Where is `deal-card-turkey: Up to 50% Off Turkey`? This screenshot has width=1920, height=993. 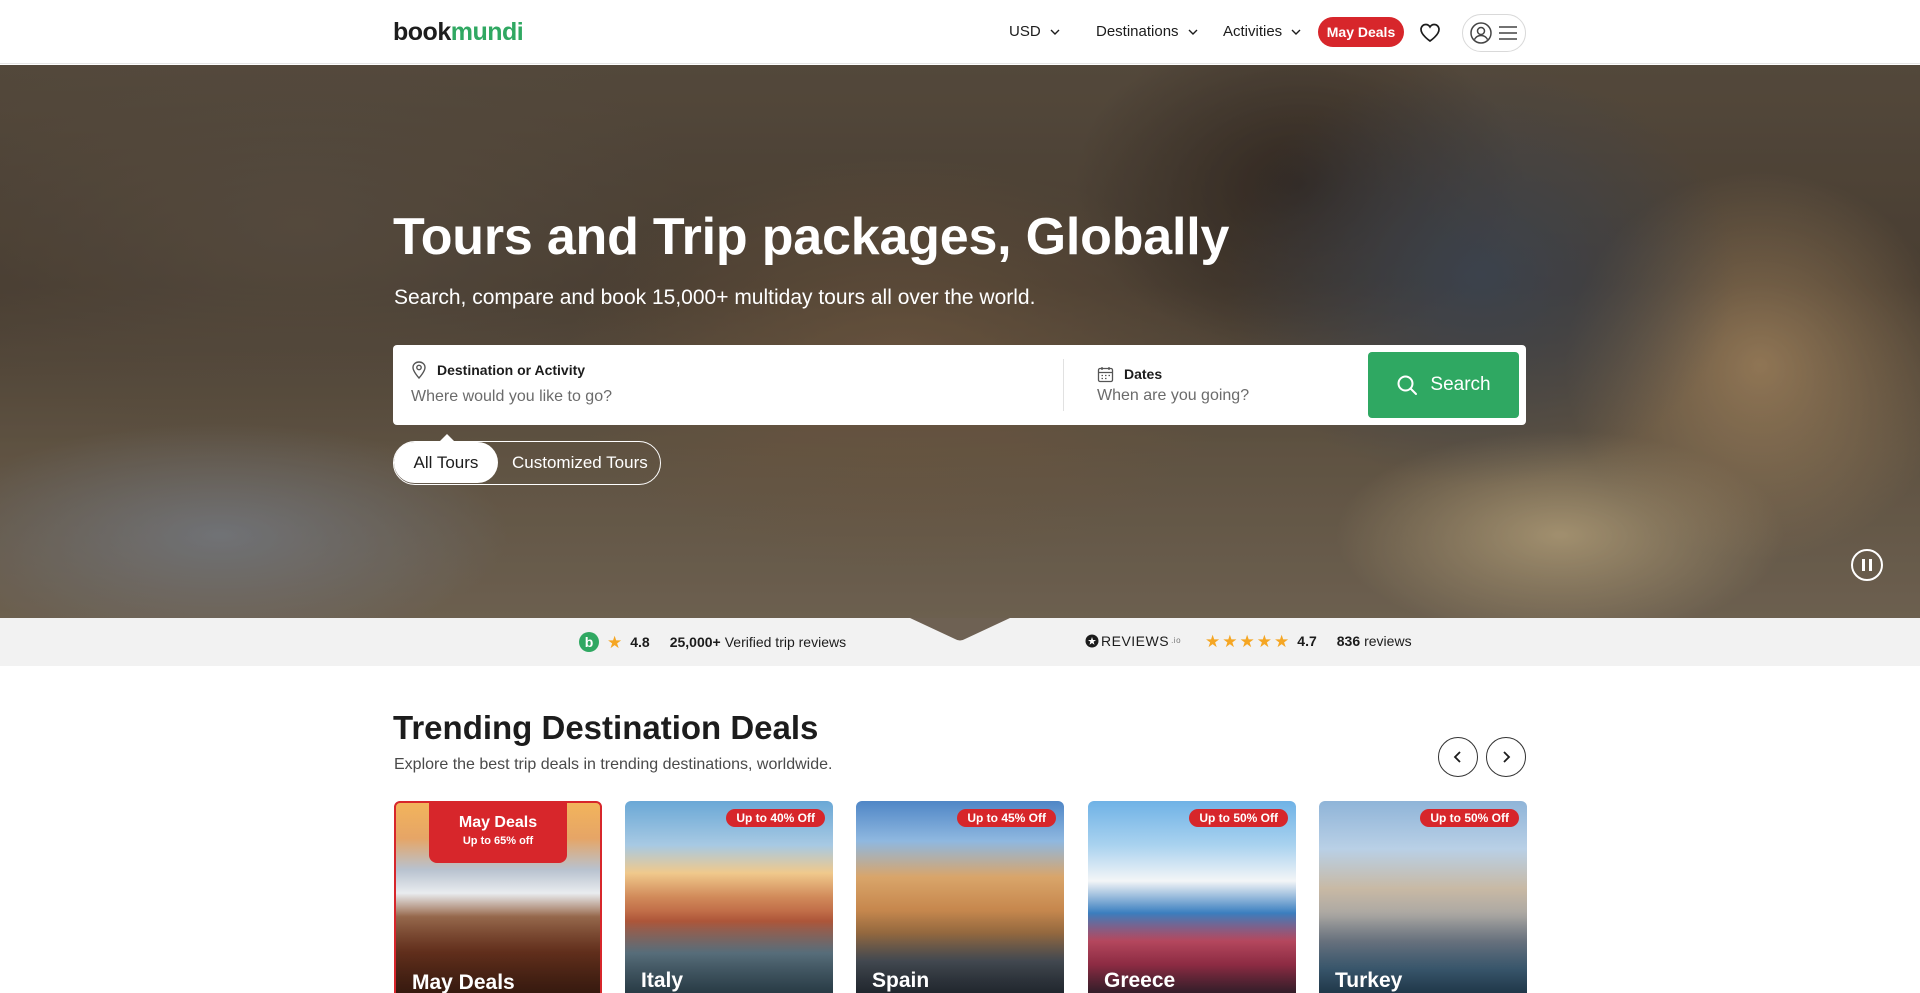 deal-card-turkey: Up to 50% Off Turkey is located at coordinates (1423, 897).